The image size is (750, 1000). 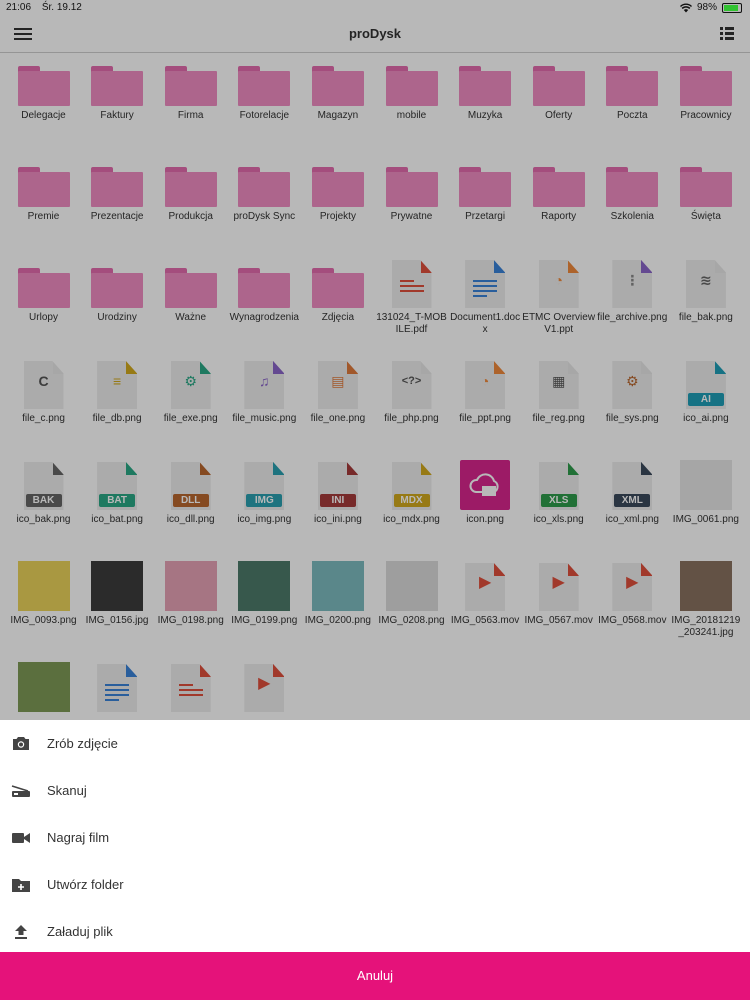 What do you see at coordinates (375, 931) in the screenshot?
I see `sheet-item-upload: Załaduj plik` at bounding box center [375, 931].